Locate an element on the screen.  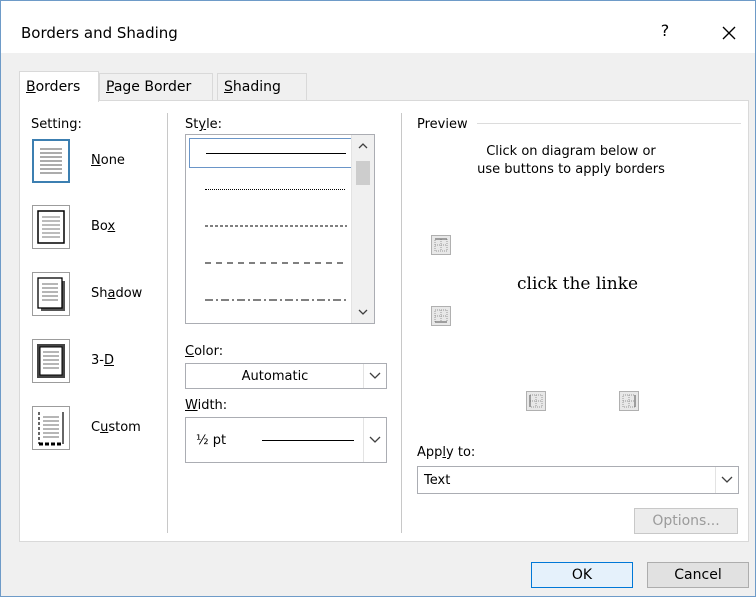
setting-none: None is located at coordinates (102, 161).